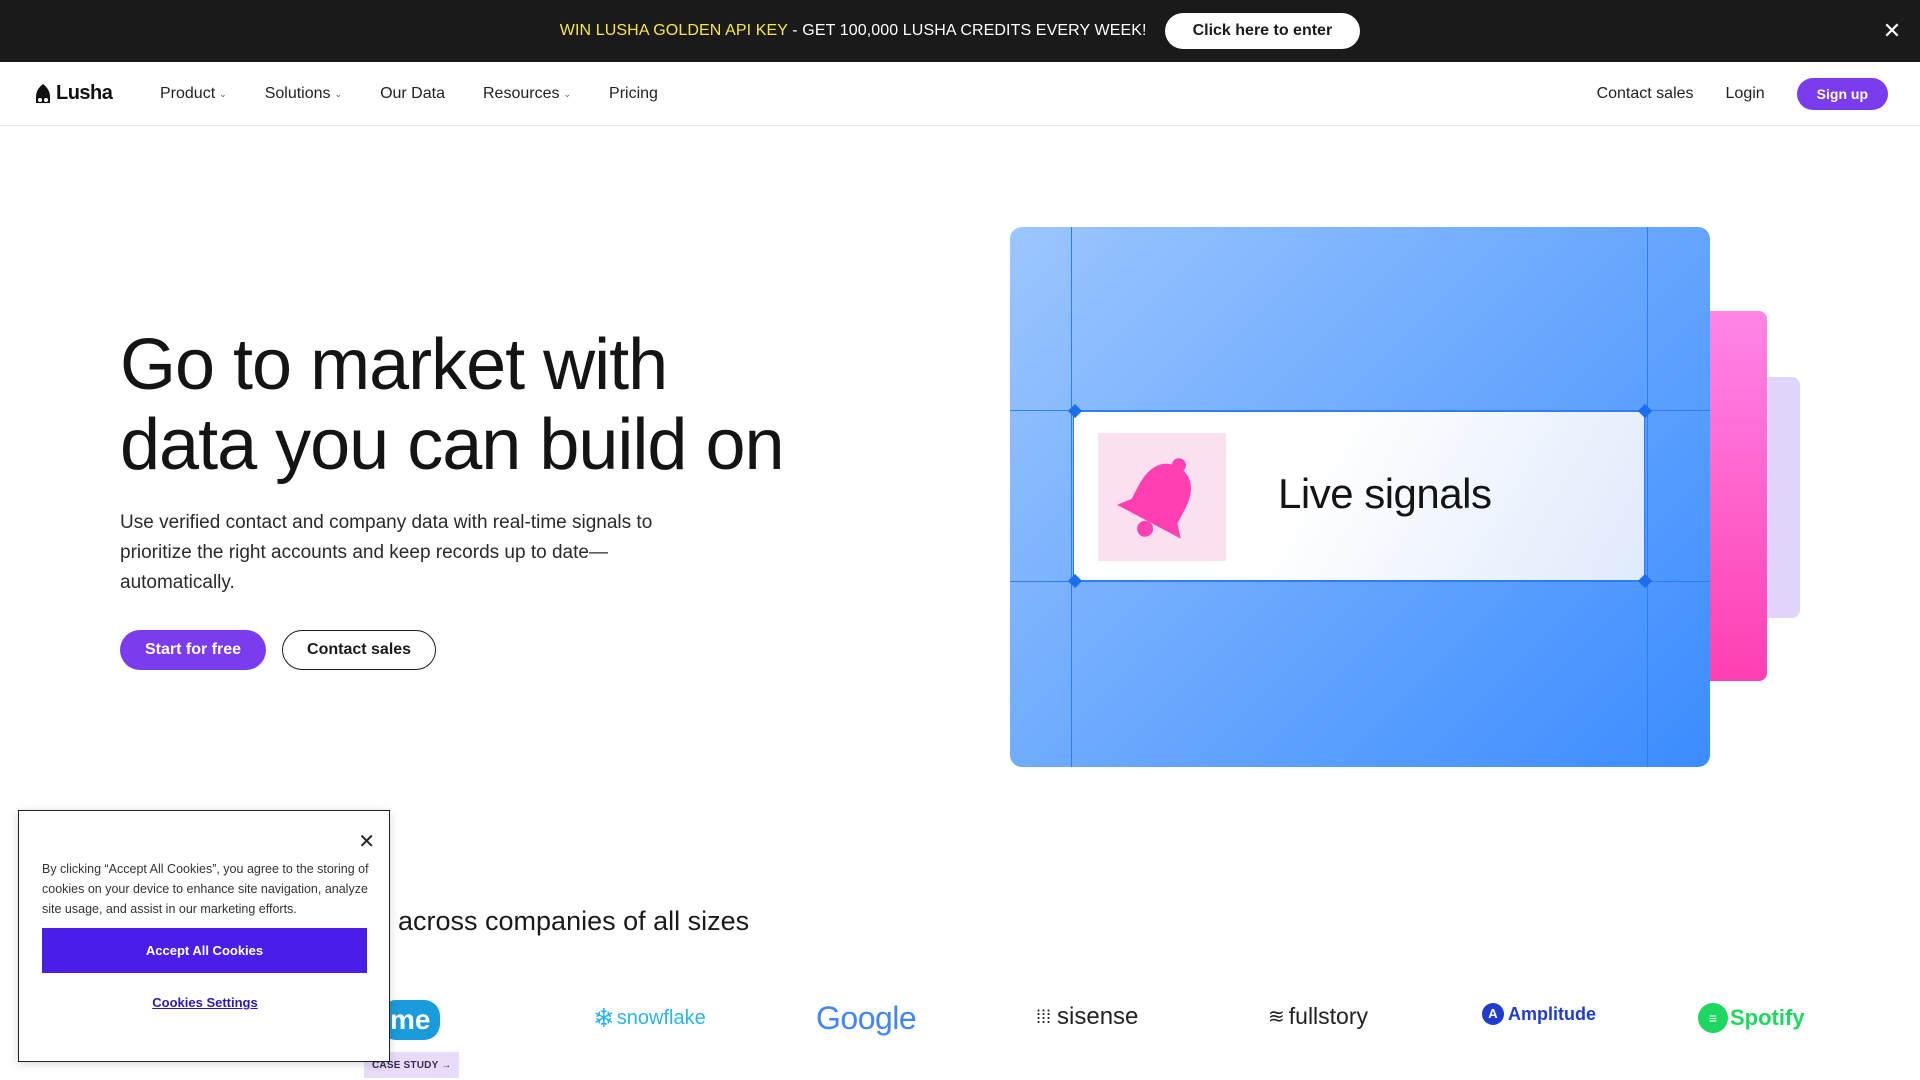 The image size is (1920, 1080). Describe the element at coordinates (673, 30) in the screenshot. I see `promo-highlight: WIN LUSHA GOLDEN API KEY` at that location.